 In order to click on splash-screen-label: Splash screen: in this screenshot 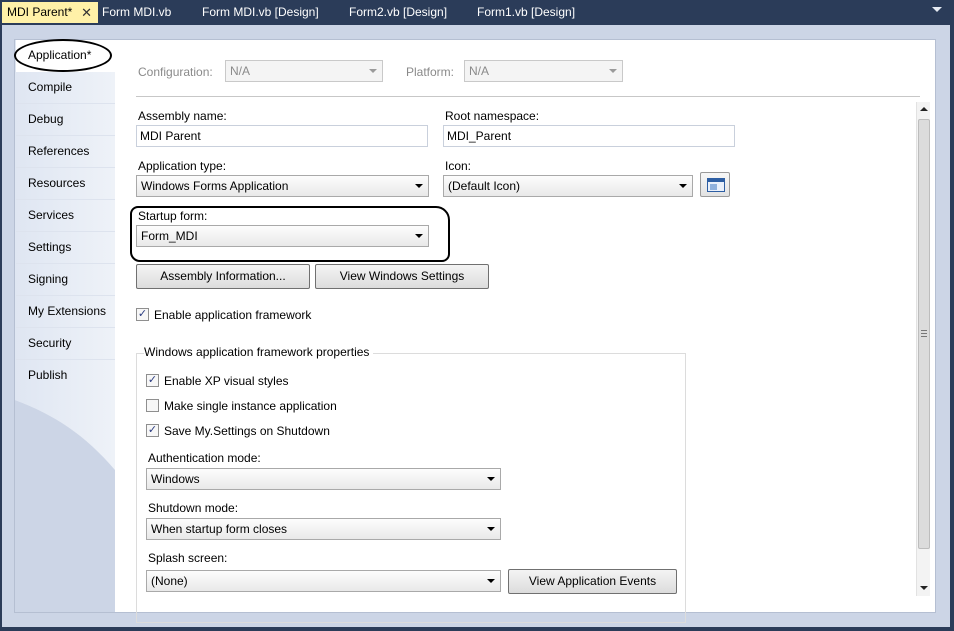, I will do `click(188, 558)`.